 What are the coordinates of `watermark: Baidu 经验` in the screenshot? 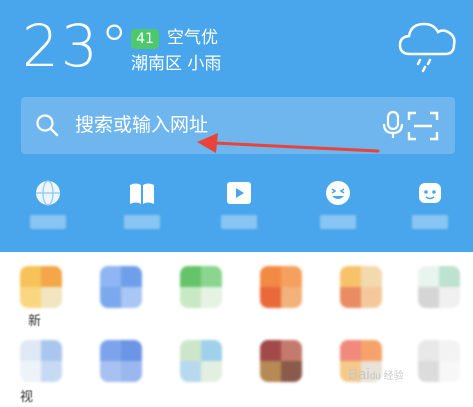 It's located at (376, 376).